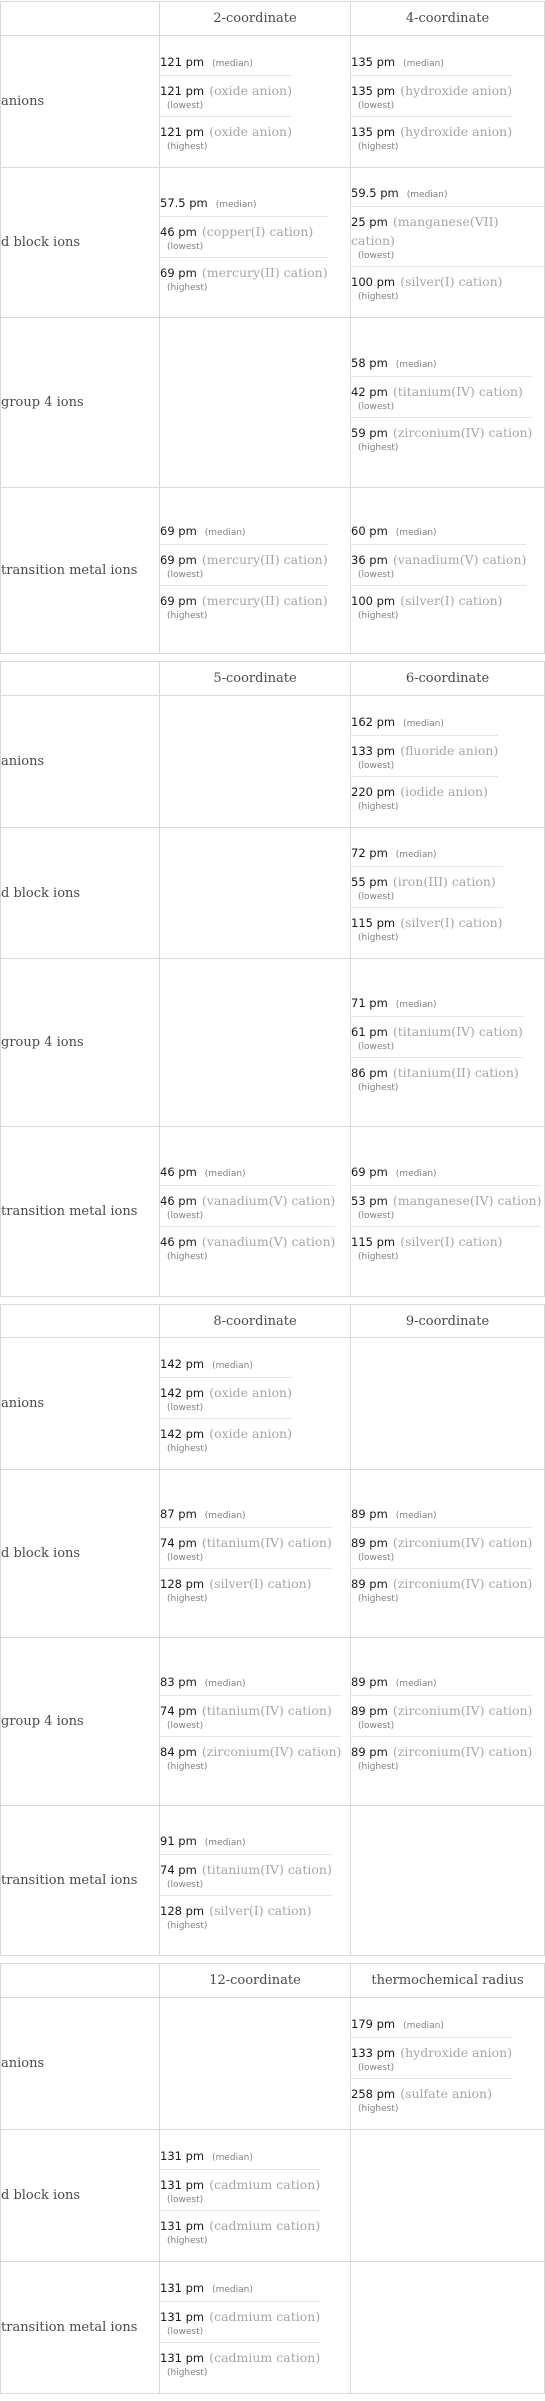  Describe the element at coordinates (373, 2093) in the screenshot. I see `highest-value: 258 pm` at that location.